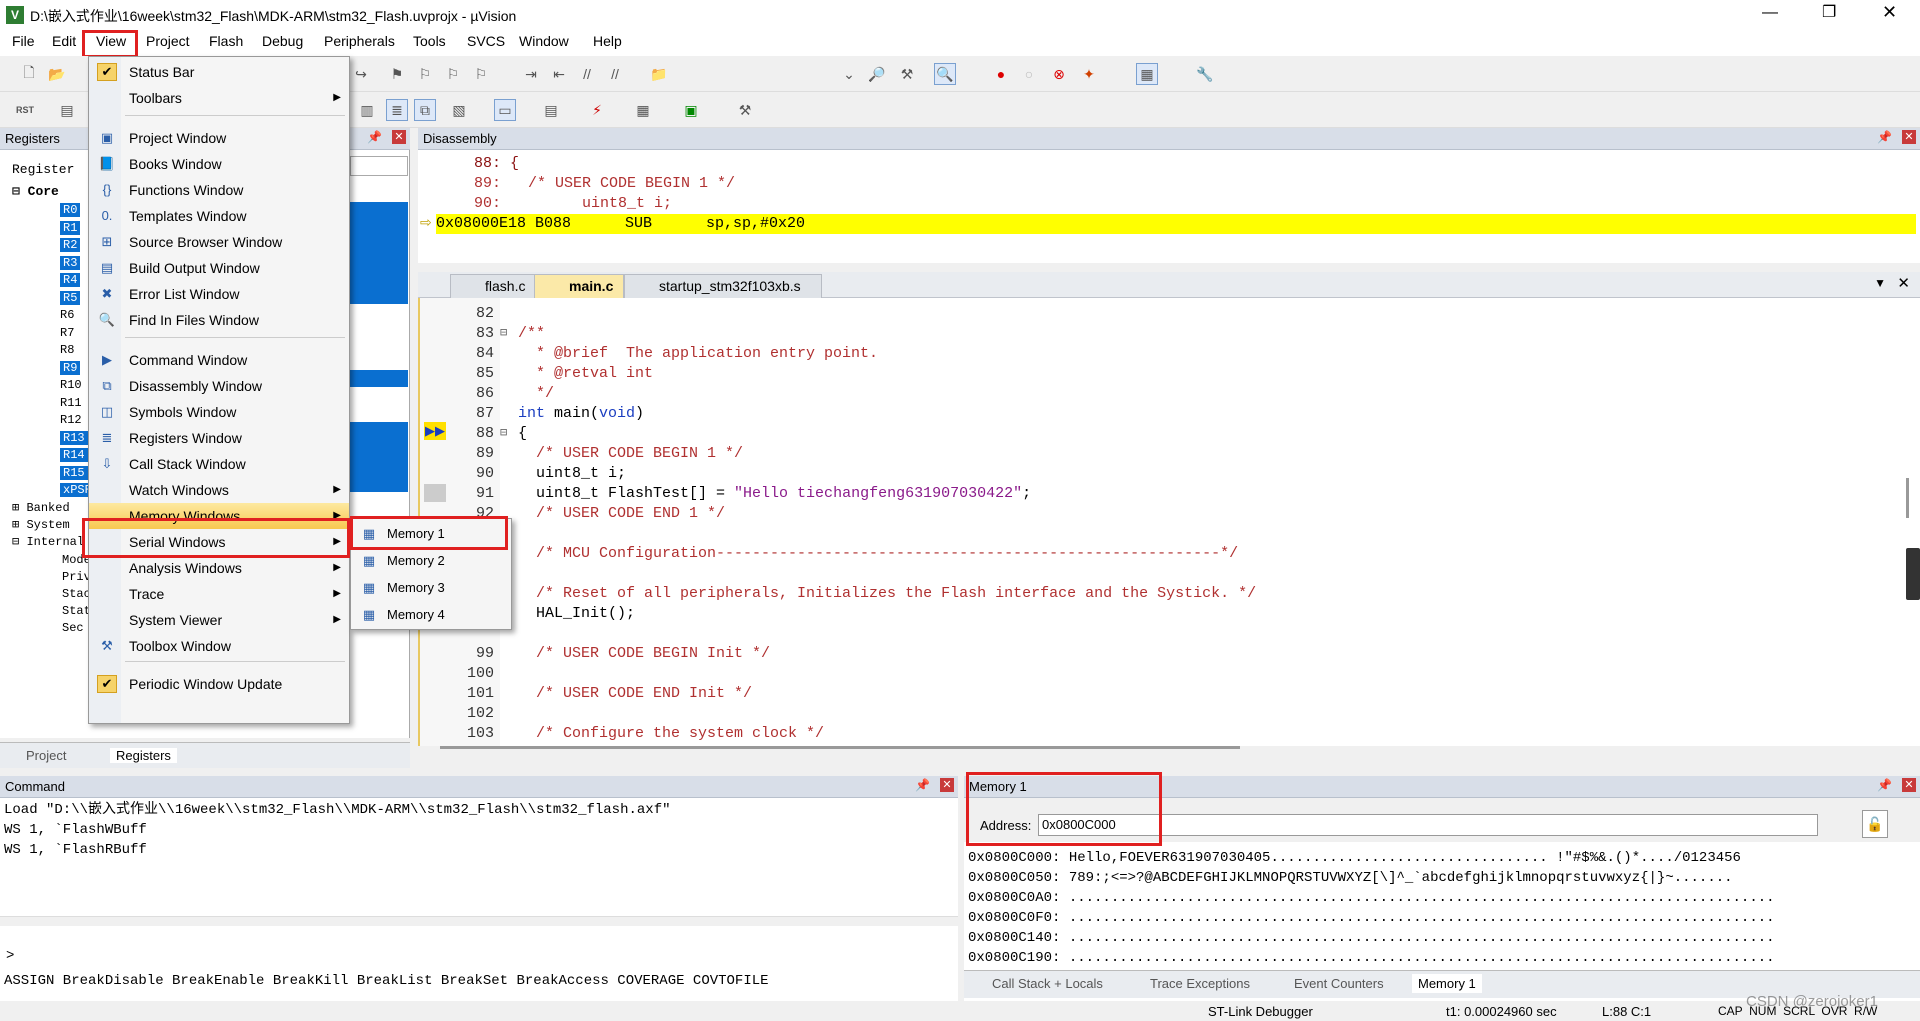 Image resolution: width=1920 pixels, height=1021 pixels. I want to click on unindent-icon: ⇤, so click(559, 74).